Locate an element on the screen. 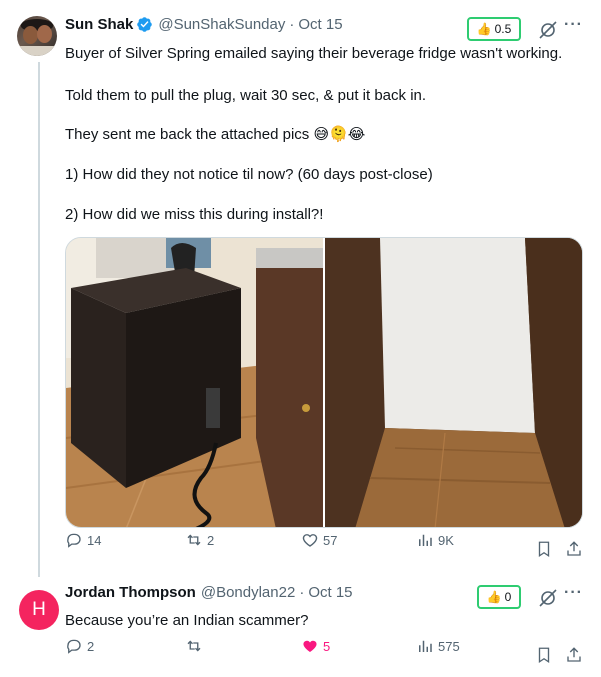  handle: @Bondylan22 is located at coordinates (248, 592).